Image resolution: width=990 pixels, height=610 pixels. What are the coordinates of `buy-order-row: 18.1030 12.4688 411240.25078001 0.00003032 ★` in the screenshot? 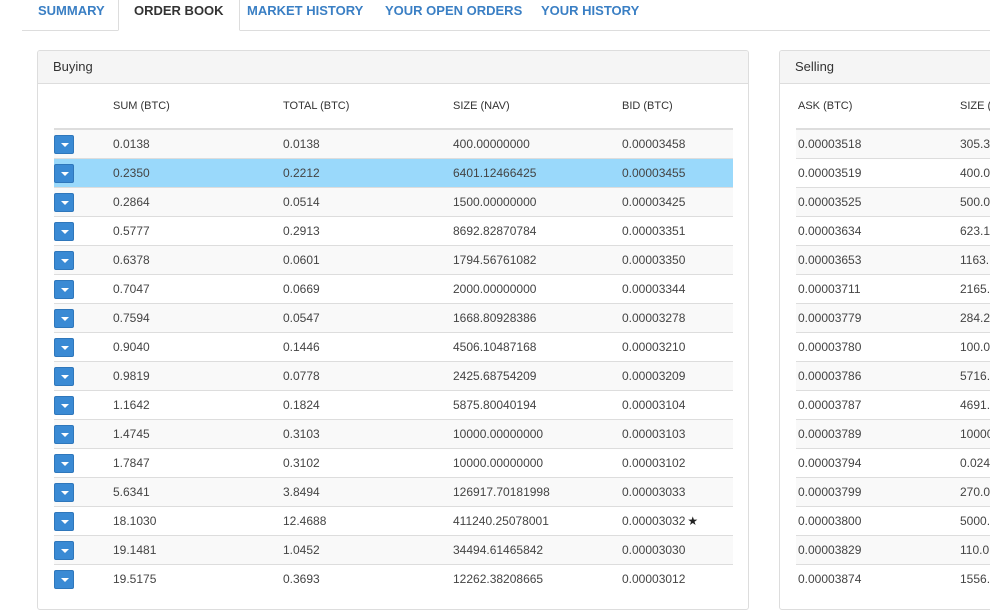 It's located at (393, 521).